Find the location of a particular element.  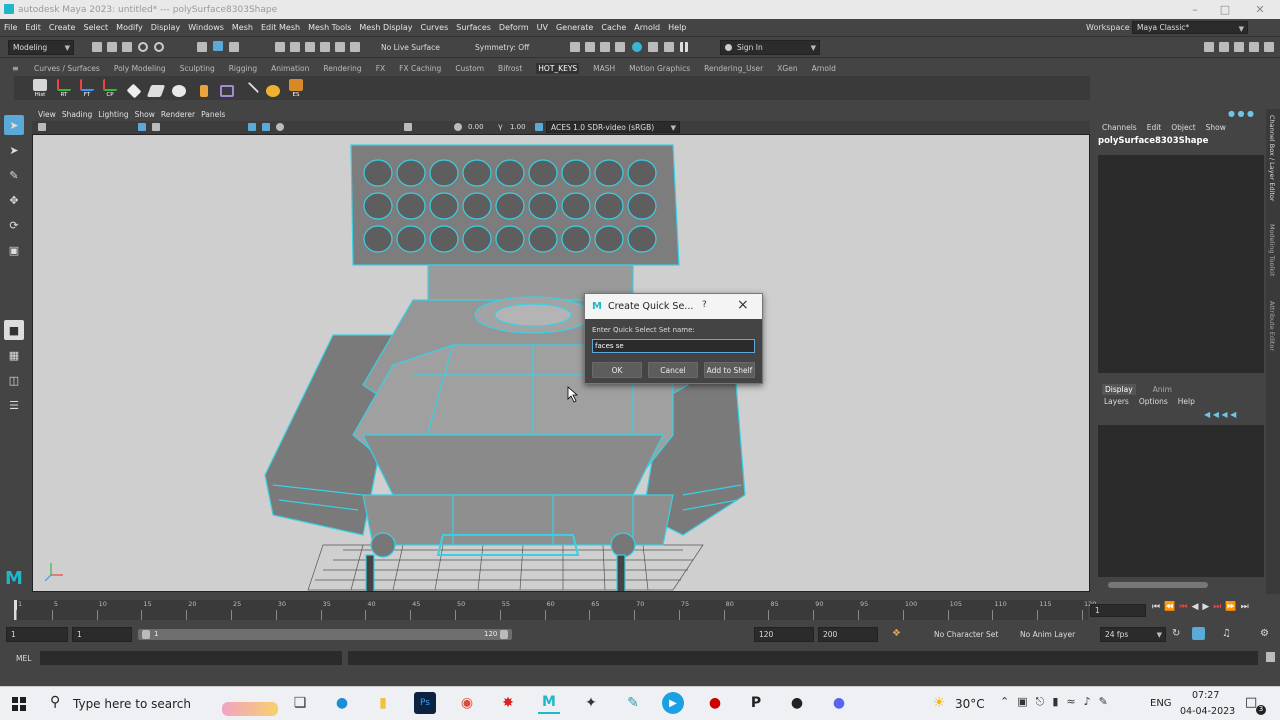

shelf-tab-fx-caching: FX Caching is located at coordinates (420, 68).